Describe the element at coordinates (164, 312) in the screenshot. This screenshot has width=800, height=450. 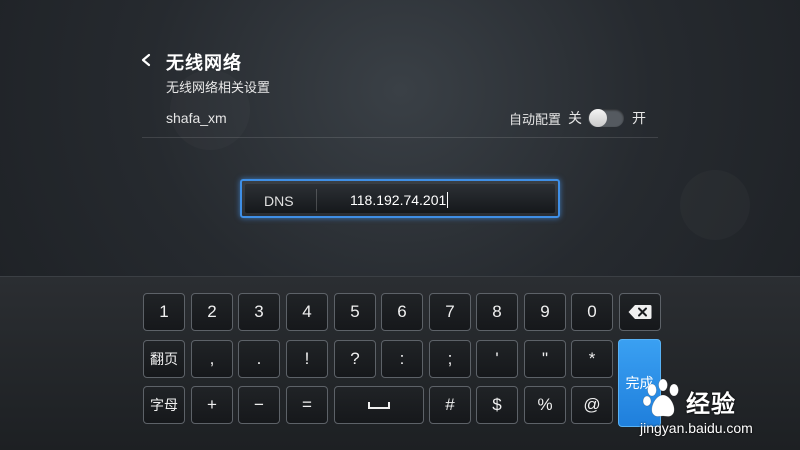
I see `key-1: 1` at that location.